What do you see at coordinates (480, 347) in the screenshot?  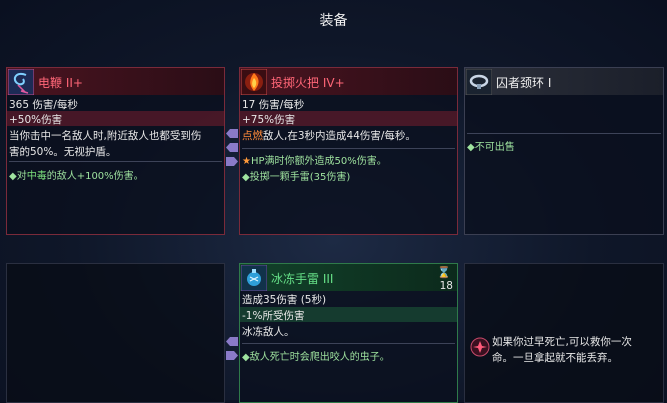 I see `revive-icon` at bounding box center [480, 347].